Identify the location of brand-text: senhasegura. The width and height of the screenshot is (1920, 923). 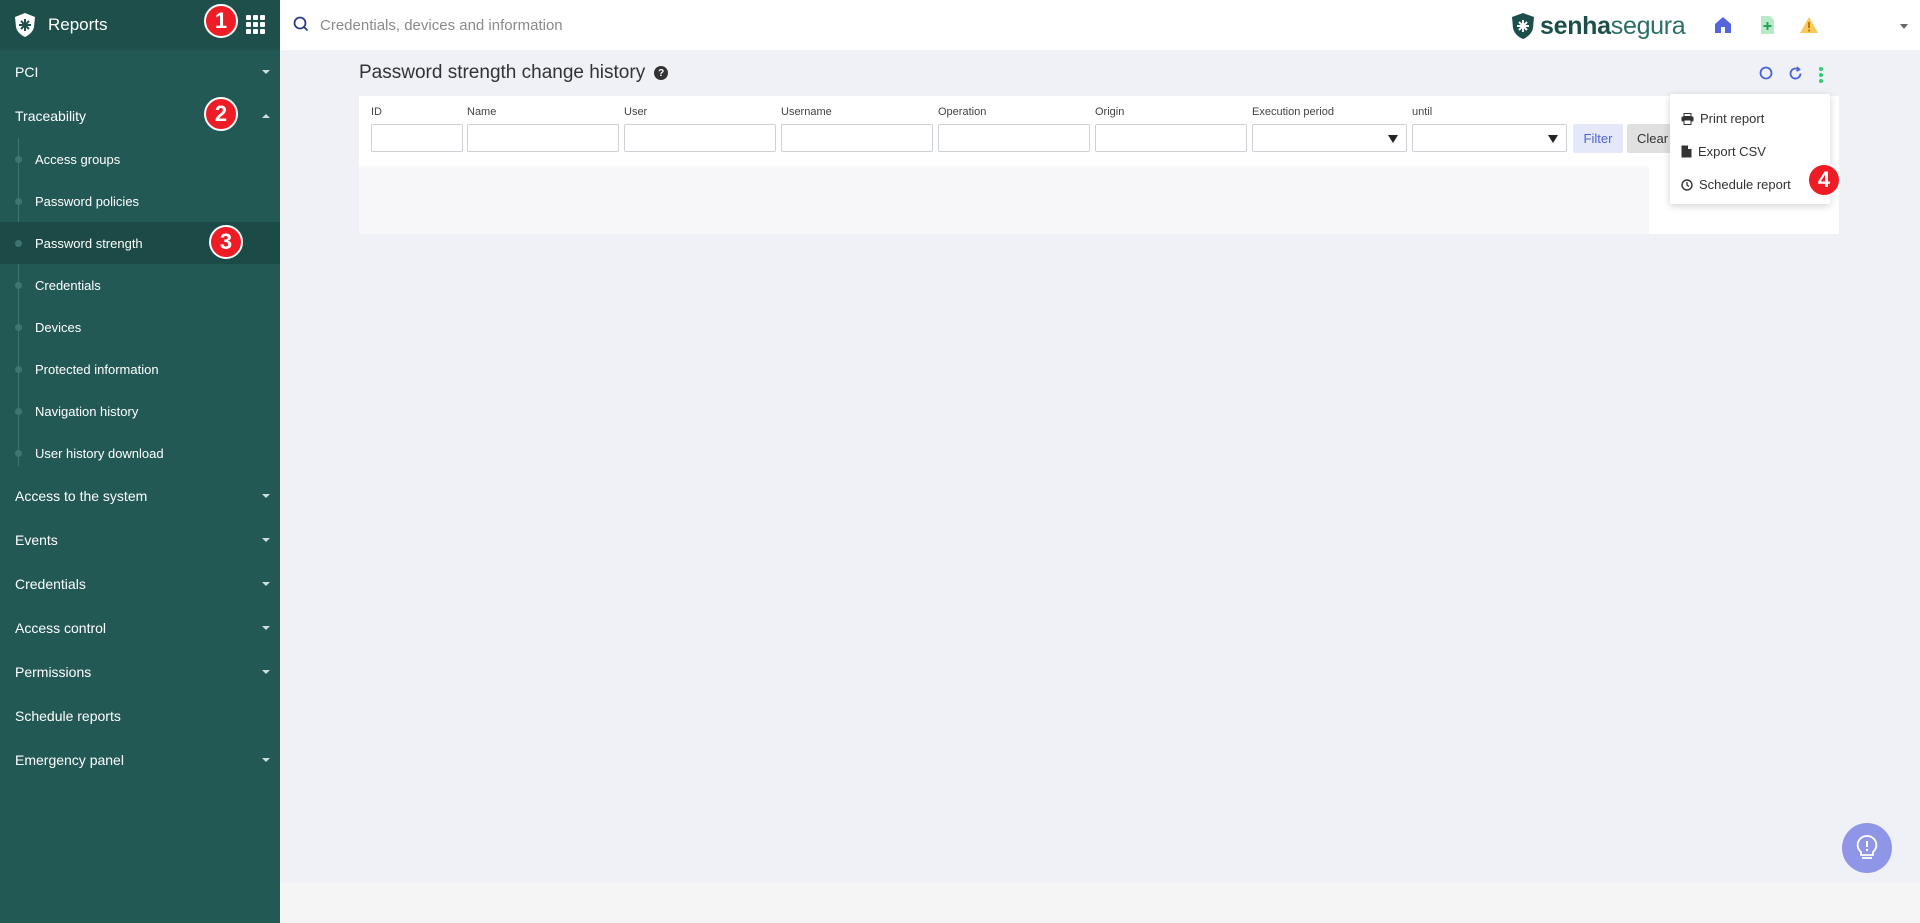
(1613, 26).